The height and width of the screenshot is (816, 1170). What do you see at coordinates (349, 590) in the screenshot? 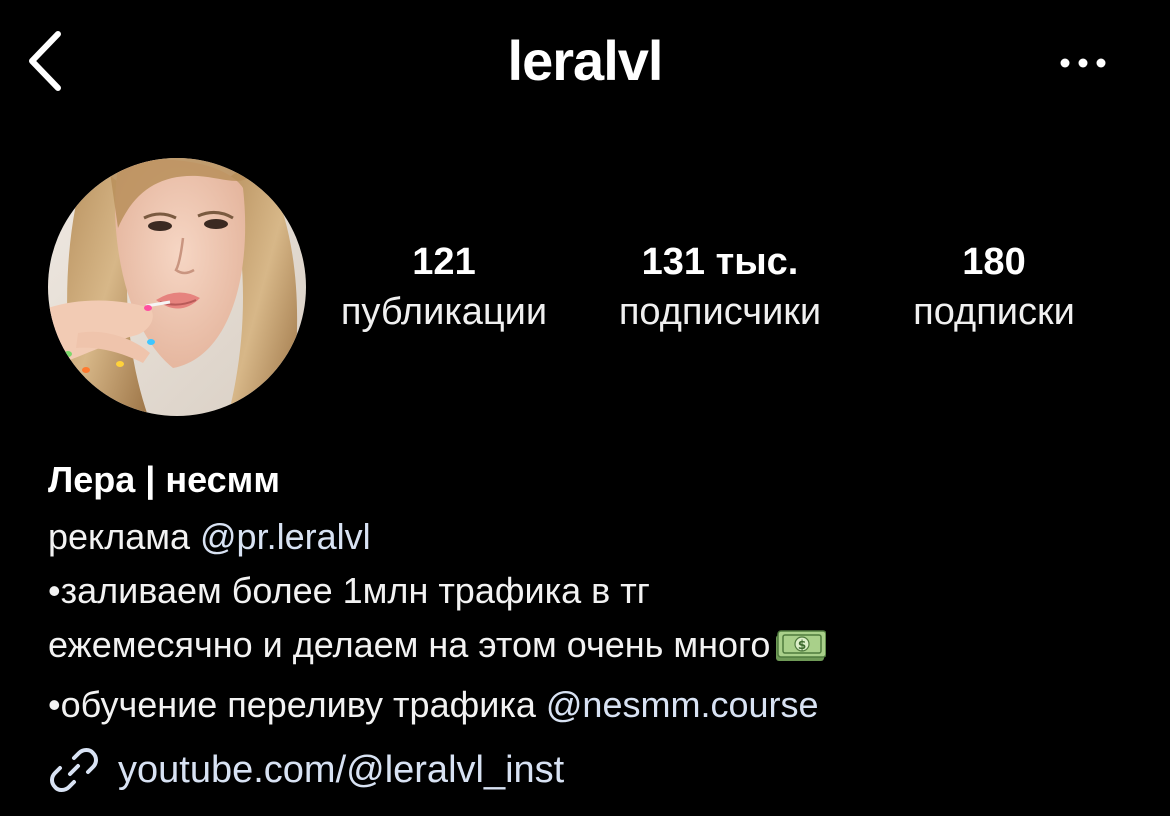
I see `bio-line-traffic: •заливаем более 1млн трафика в тг` at bounding box center [349, 590].